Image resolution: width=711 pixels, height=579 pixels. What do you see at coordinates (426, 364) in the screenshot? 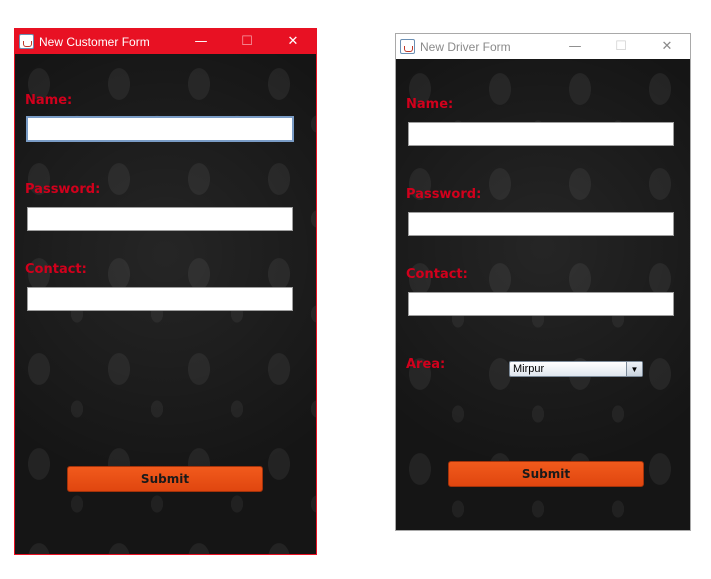
I see `area-label: Area:` at bounding box center [426, 364].